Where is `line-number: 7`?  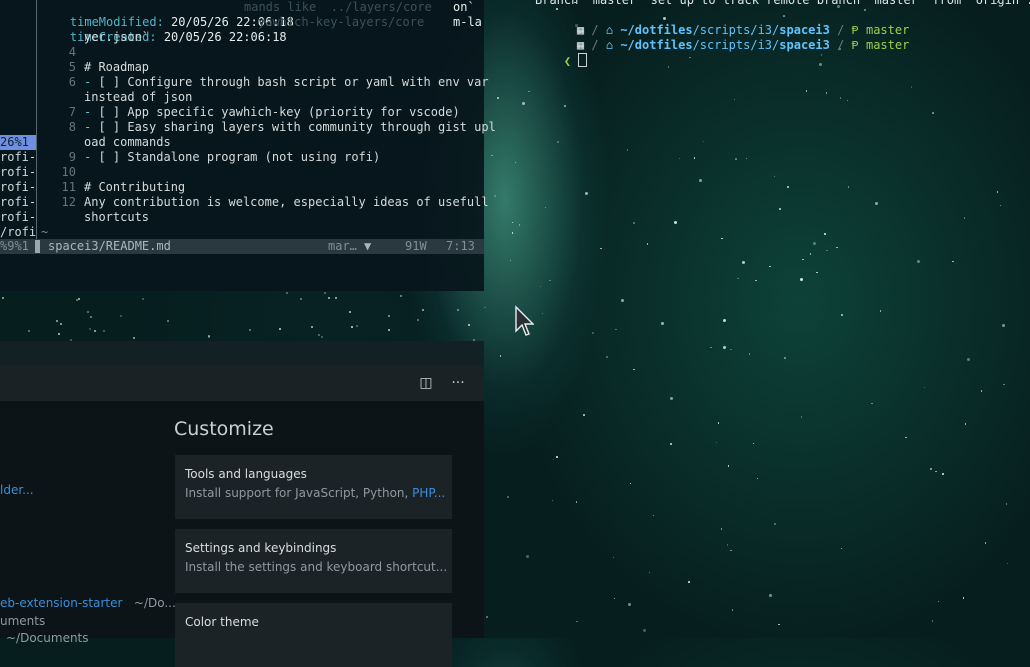
line-number: 7 is located at coordinates (72, 112).